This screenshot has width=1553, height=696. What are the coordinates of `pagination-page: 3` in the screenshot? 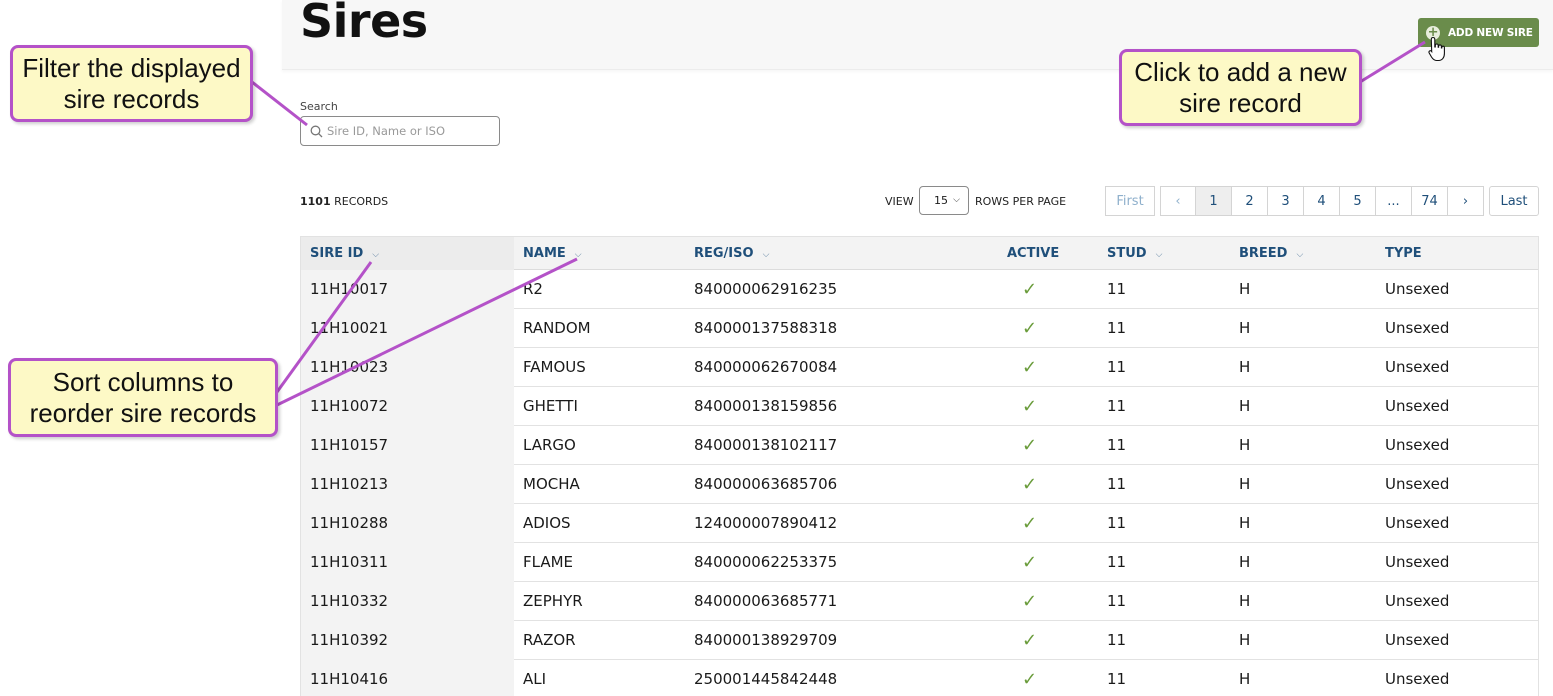 It's located at (1285, 201).